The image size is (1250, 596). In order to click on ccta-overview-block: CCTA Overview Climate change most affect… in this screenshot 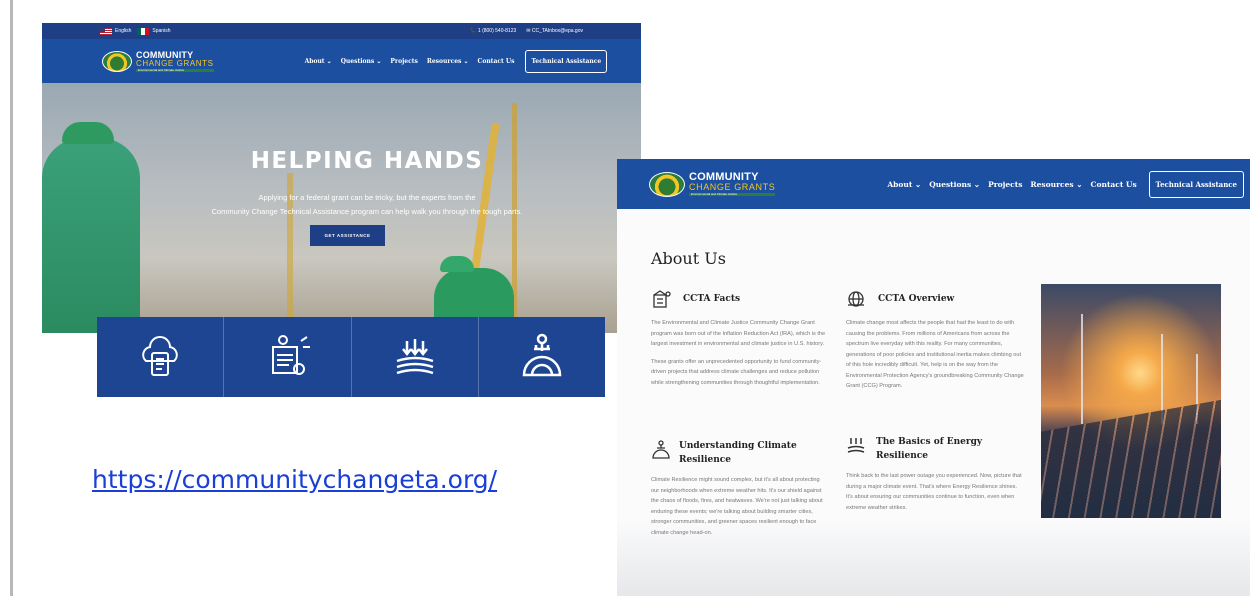, I will do `click(935, 345)`.